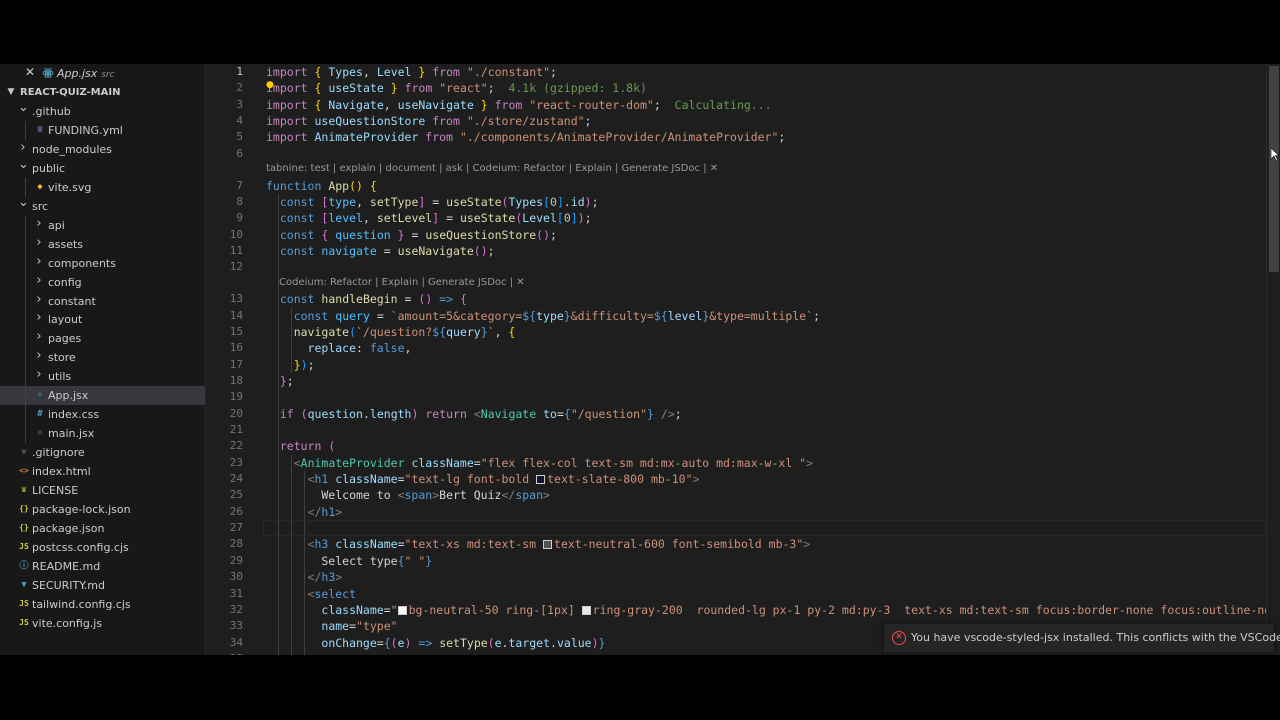 The image size is (1280, 720). What do you see at coordinates (743, 332) in the screenshot?
I see `code-line: 15 navigate(`/question?${query}`, {` at bounding box center [743, 332].